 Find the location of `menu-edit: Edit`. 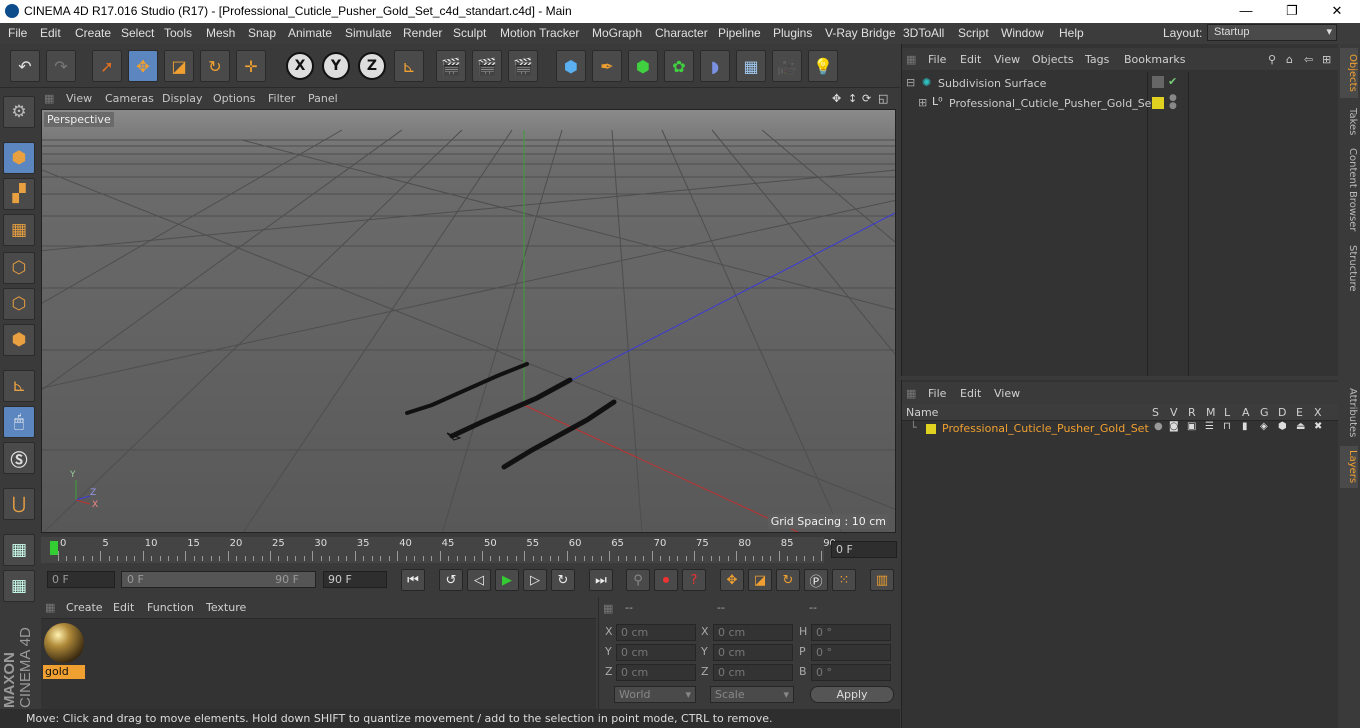

menu-edit: Edit is located at coordinates (50, 33).